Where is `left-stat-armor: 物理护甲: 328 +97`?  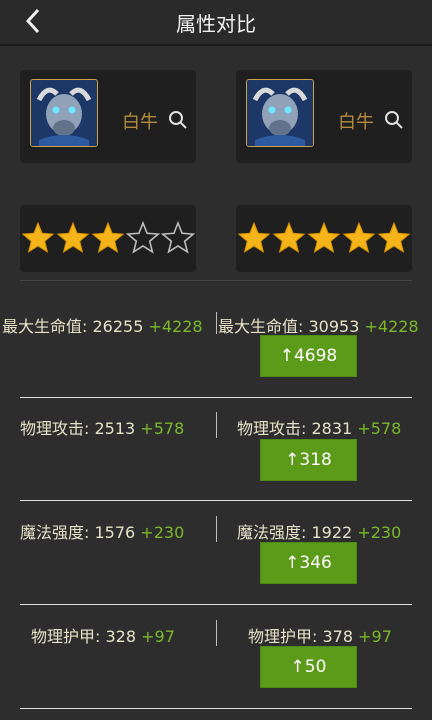
left-stat-armor: 物理护甲: 328 +97 is located at coordinates (103, 636).